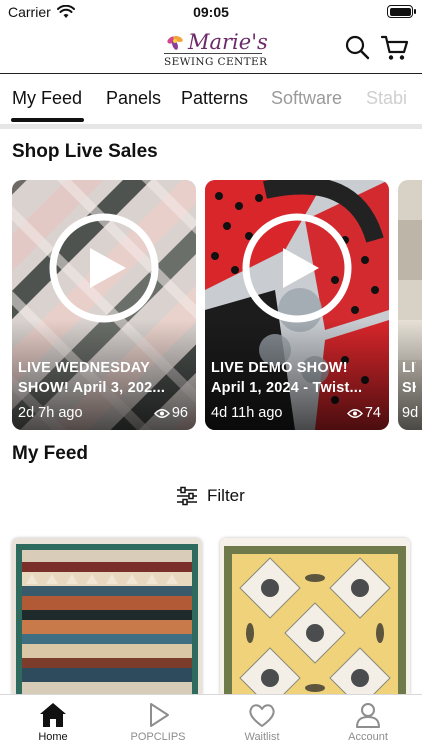  What do you see at coordinates (133, 98) in the screenshot?
I see `tab-panels: Panels` at bounding box center [133, 98].